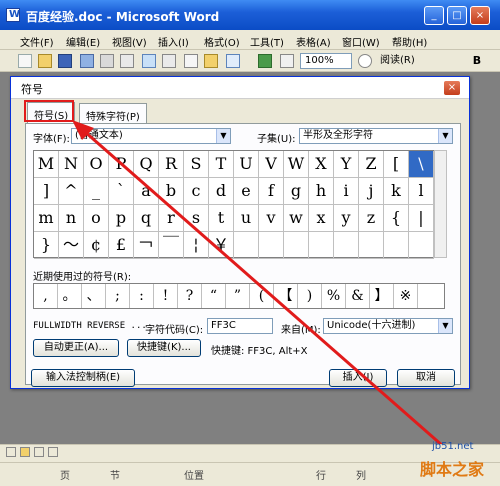 This screenshot has height=486, width=500. I want to click on recent-symbol: 。, so click(70, 296).